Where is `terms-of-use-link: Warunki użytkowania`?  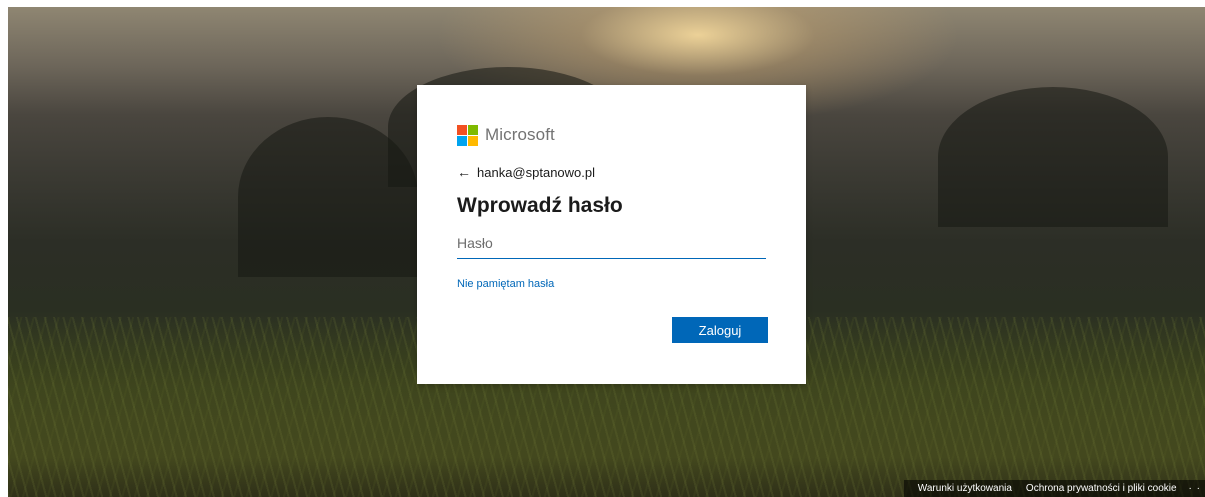
terms-of-use-link: Warunki użytkowania is located at coordinates (965, 488).